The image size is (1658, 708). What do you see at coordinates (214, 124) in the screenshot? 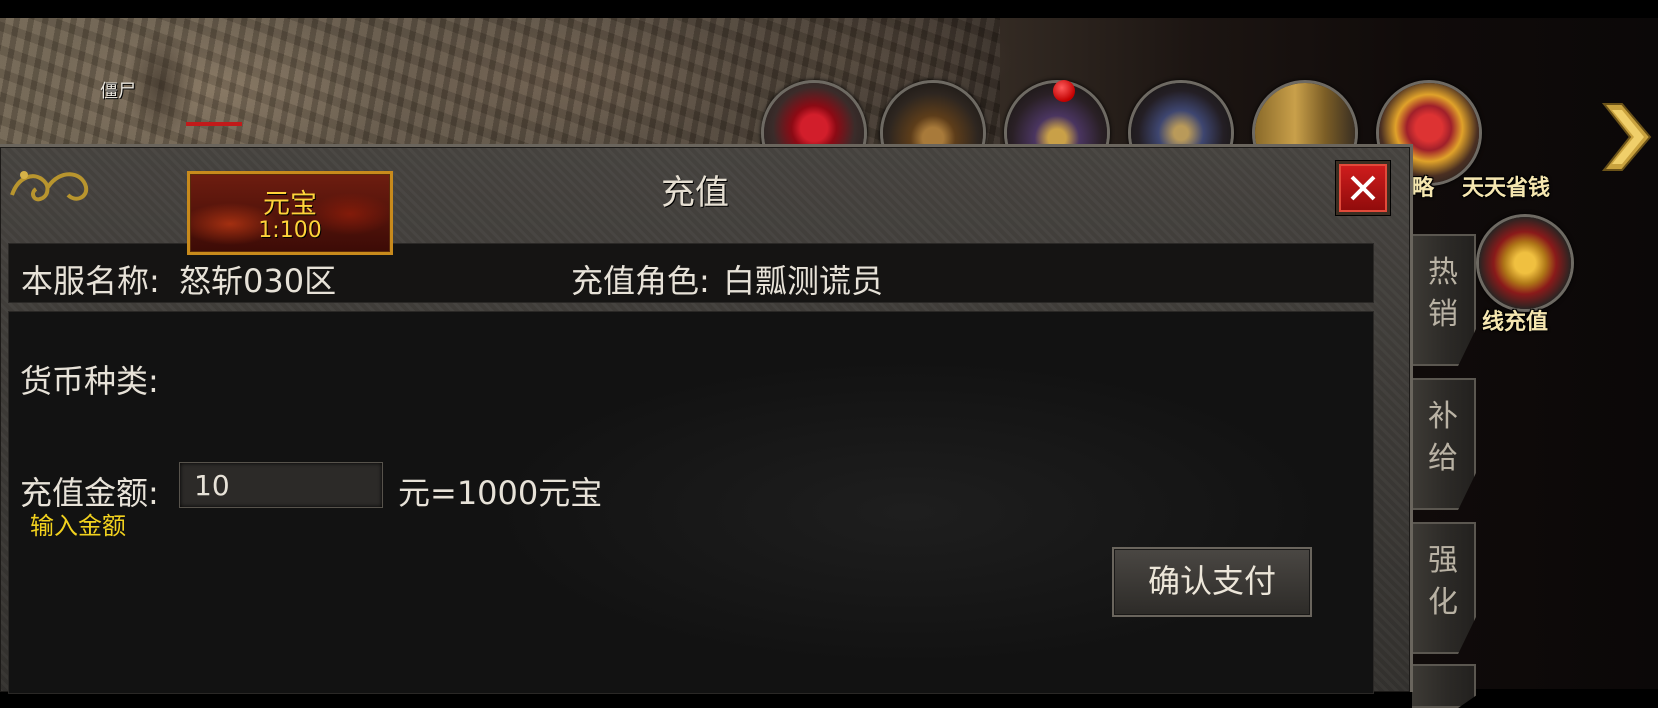
I see `monster-hp-bar` at bounding box center [214, 124].